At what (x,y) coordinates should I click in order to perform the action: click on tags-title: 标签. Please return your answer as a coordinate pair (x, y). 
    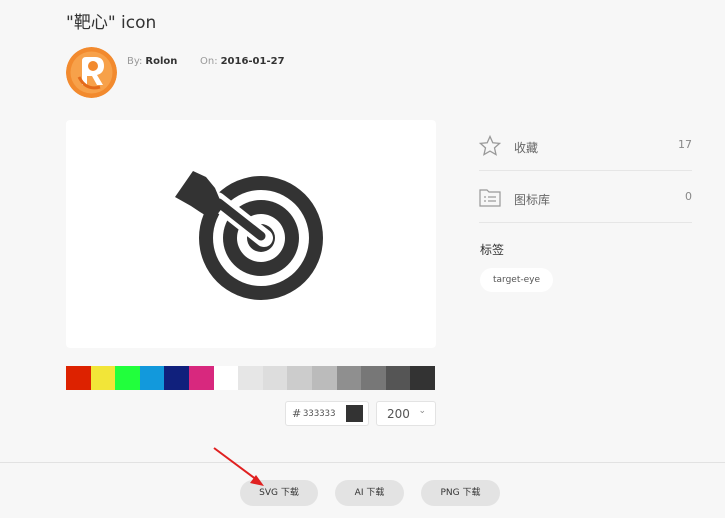
    Looking at the image, I should click on (492, 250).